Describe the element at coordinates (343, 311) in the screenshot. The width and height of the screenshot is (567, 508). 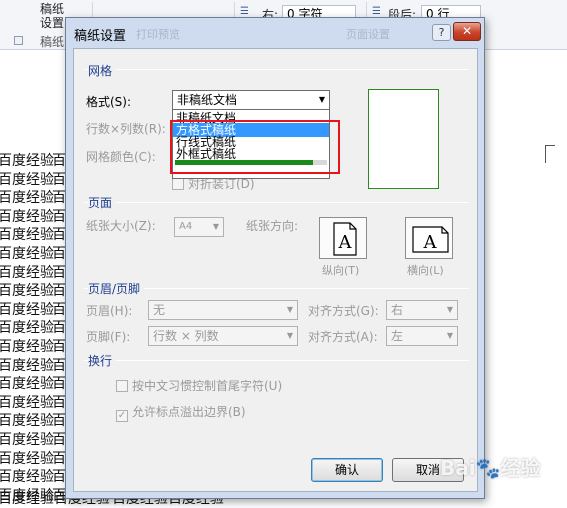
I see `header-align-label: 对齐方式(G):` at that location.